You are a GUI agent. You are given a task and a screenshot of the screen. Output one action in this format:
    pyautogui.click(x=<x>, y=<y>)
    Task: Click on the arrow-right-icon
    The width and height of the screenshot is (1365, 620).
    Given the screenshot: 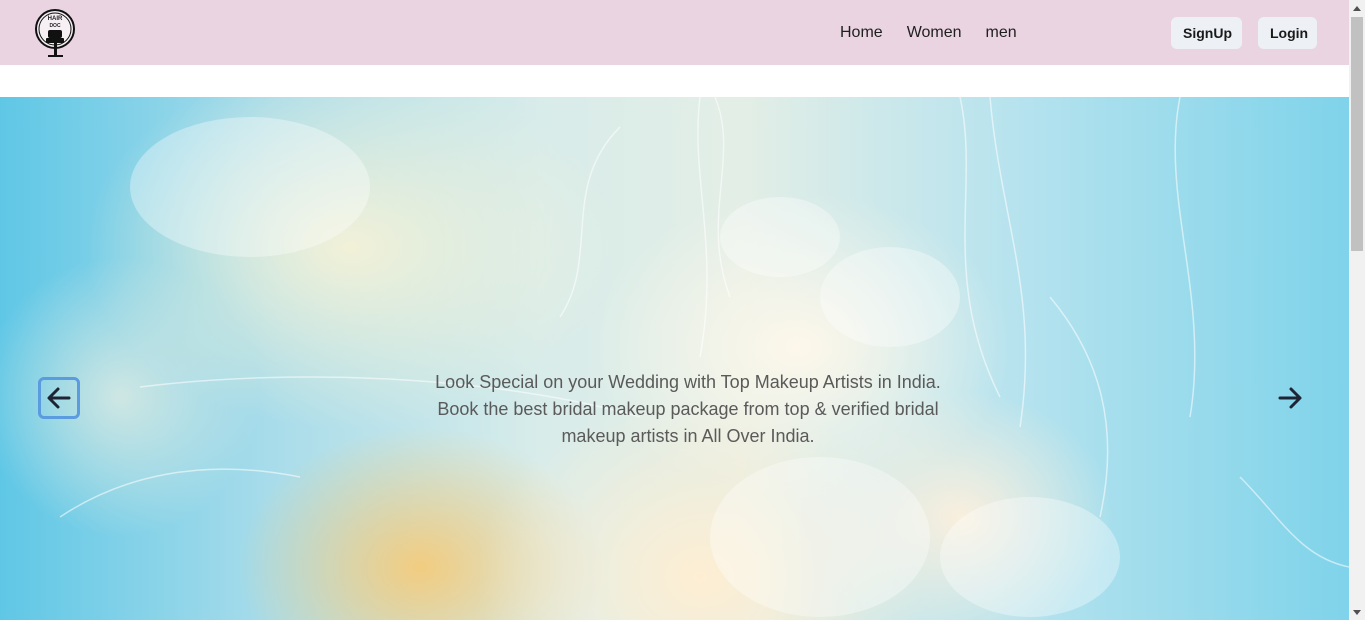 What is the action you would take?
    pyautogui.click(x=1290, y=398)
    